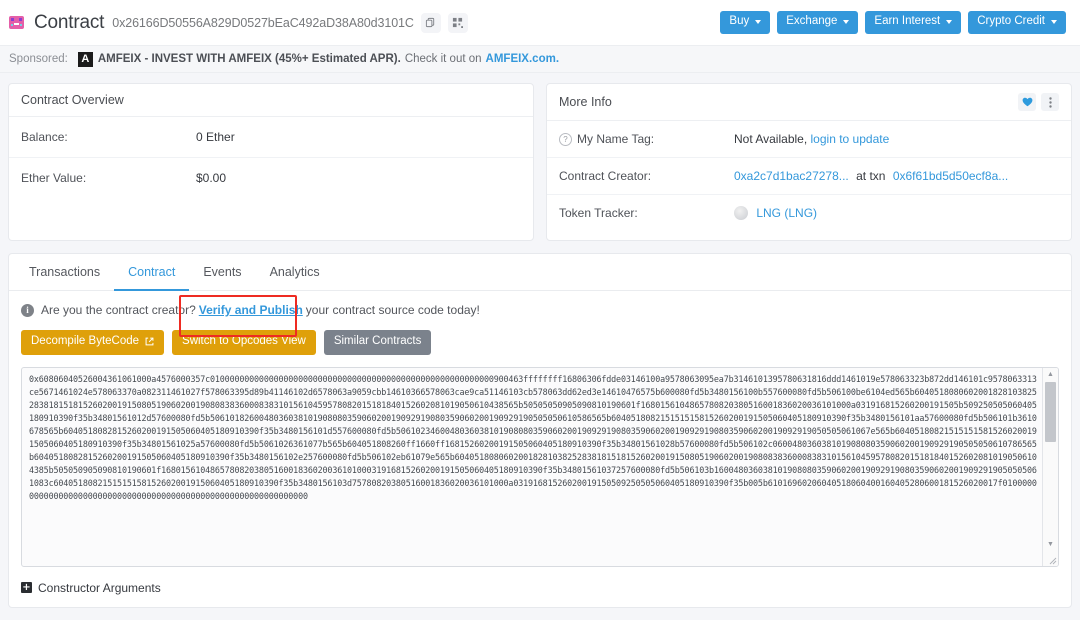  What do you see at coordinates (44, 137) in the screenshot?
I see `balance-label: Balance:` at bounding box center [44, 137].